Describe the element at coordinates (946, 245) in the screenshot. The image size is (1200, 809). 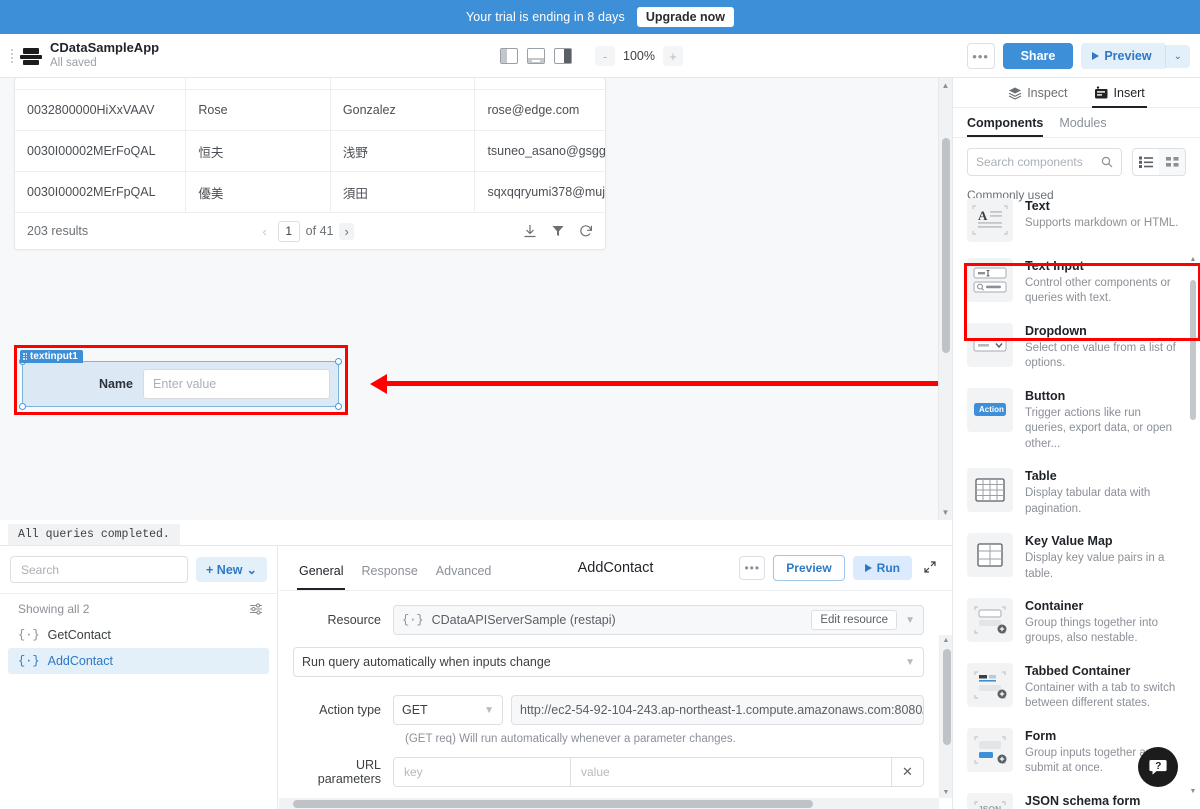
I see `canvas-scrollbar-thumb` at that location.